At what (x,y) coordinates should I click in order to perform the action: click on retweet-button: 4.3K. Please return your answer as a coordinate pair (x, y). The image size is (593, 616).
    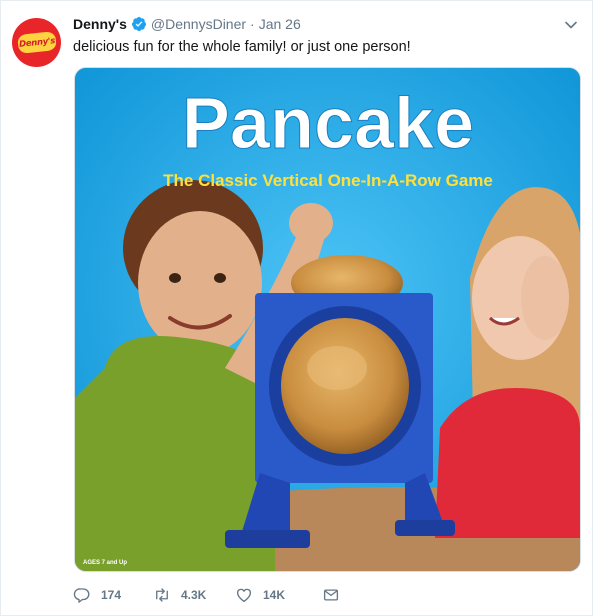
    Looking at the image, I should click on (194, 595).